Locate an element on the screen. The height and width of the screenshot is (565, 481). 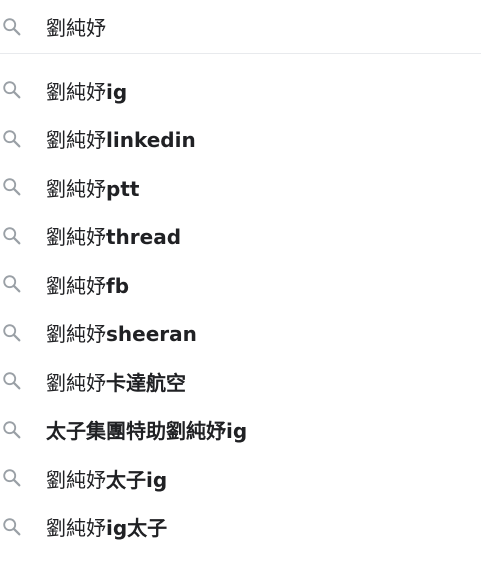
suggestion-completion: ptt is located at coordinates (123, 188).